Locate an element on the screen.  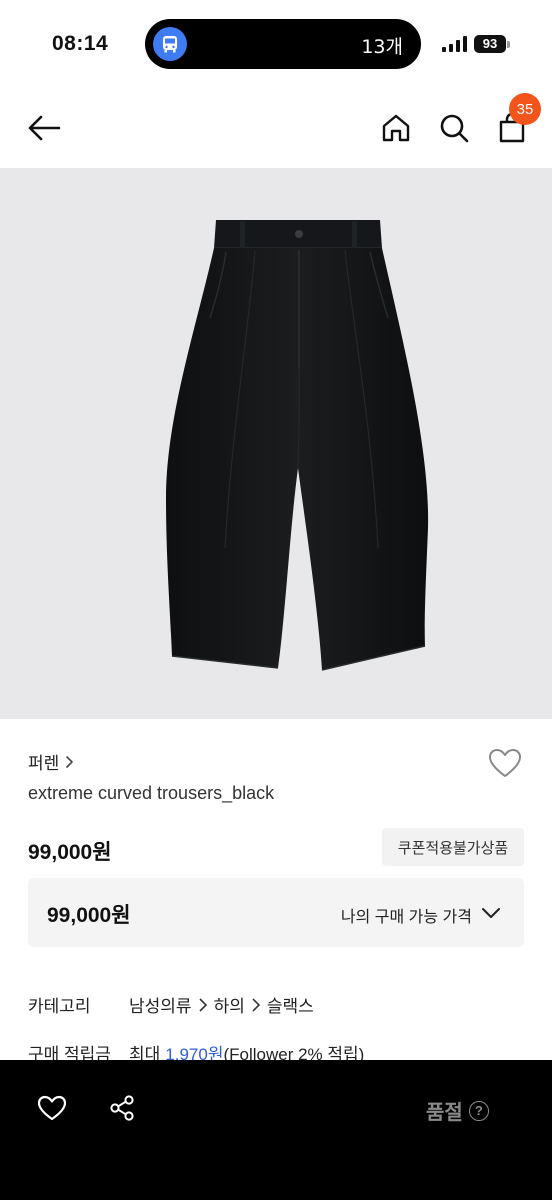
search-button is located at coordinates (454, 128).